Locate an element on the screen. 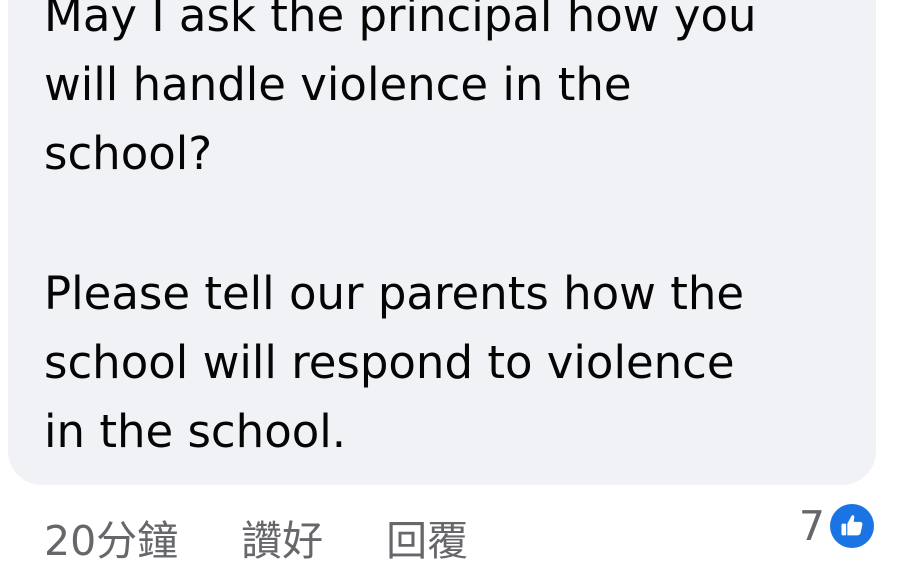  reaction-summary: 7 is located at coordinates (838, 526).